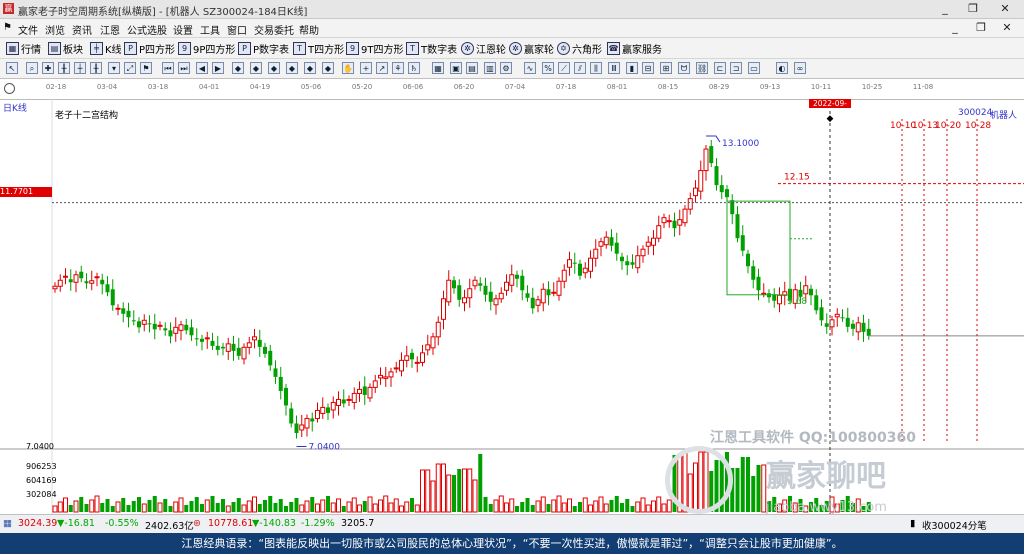 Image resolution: width=1024 pixels, height=554 pixels. What do you see at coordinates (431, 48) in the screenshot?
I see `toolbar-t-number-button: T T数字表` at bounding box center [431, 48].